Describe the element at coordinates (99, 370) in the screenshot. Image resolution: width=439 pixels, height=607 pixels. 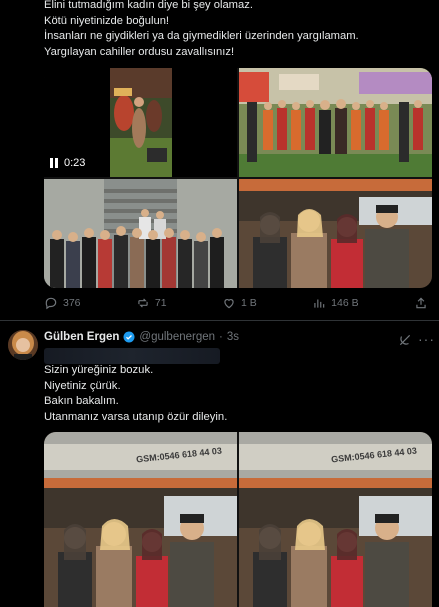
I see `tweet2-line: Sizin yüreğiniz bozuk.` at that location.